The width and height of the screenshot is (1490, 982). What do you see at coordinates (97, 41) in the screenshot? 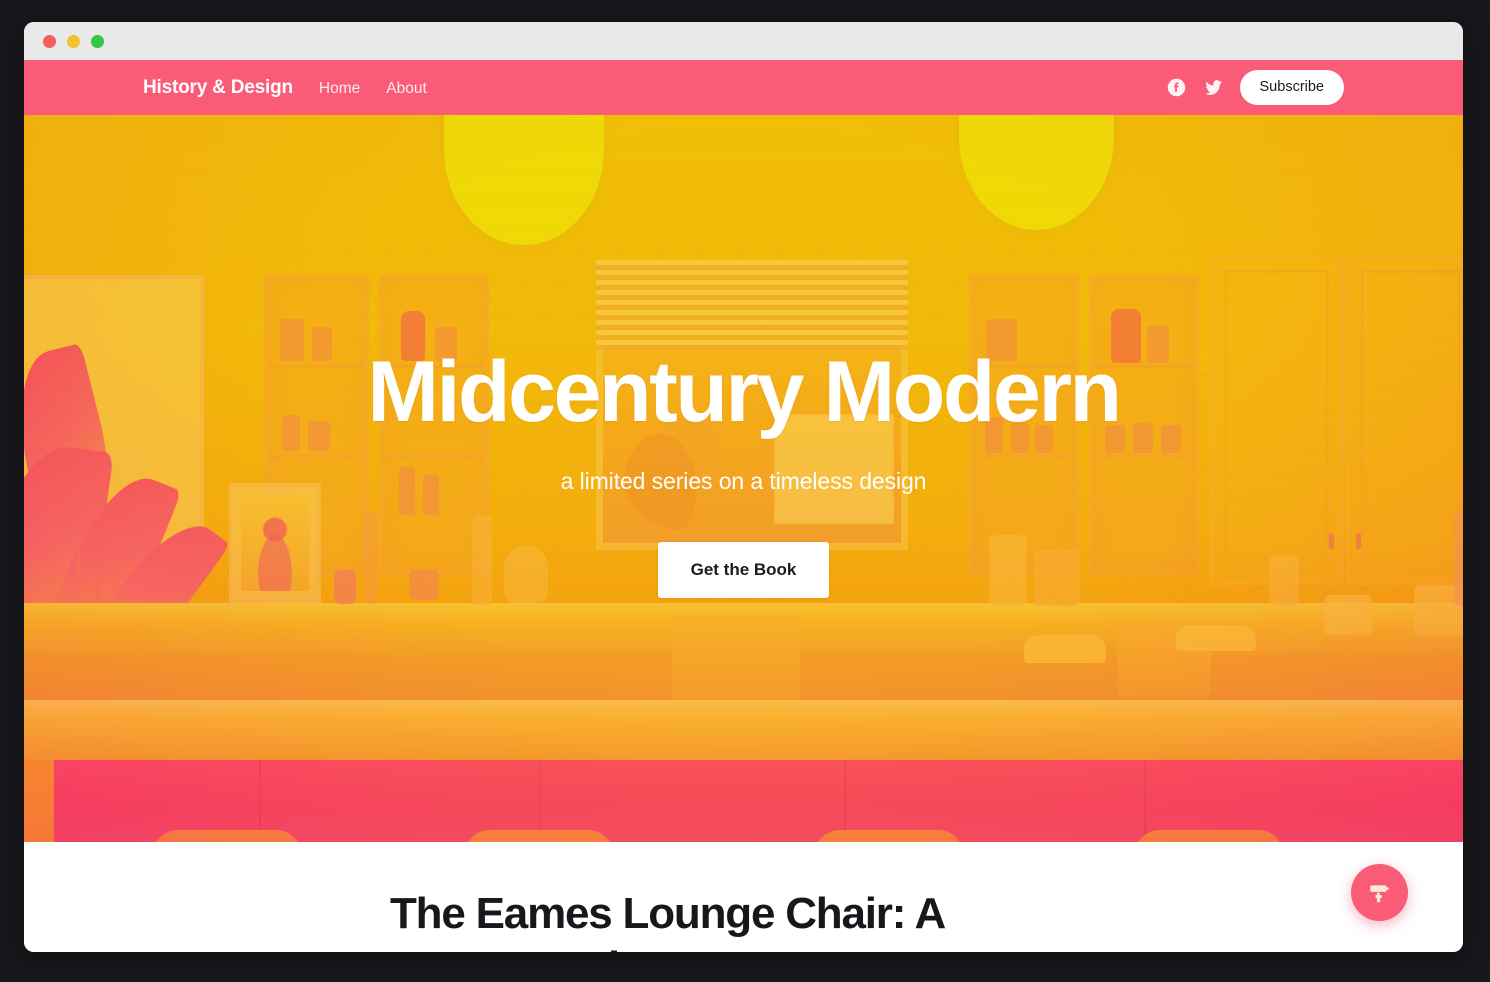
I see `maximize-window-button` at bounding box center [97, 41].